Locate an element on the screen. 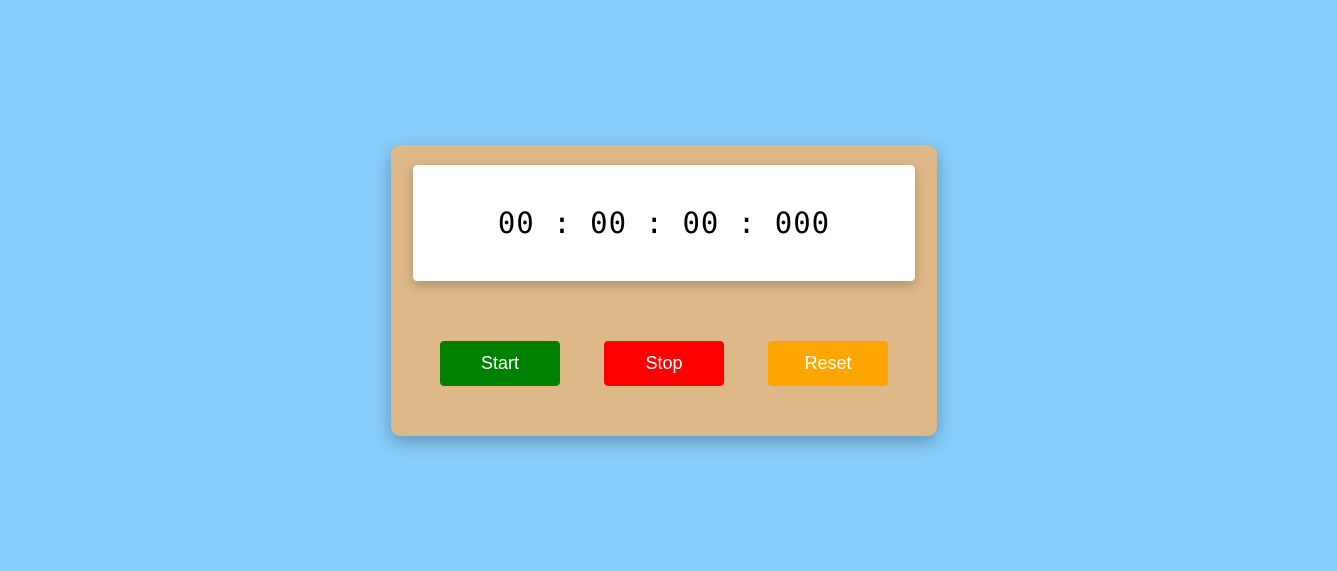 The width and height of the screenshot is (1337, 571). timer-display: 00 : 00 : 00 : 000 is located at coordinates (664, 223).